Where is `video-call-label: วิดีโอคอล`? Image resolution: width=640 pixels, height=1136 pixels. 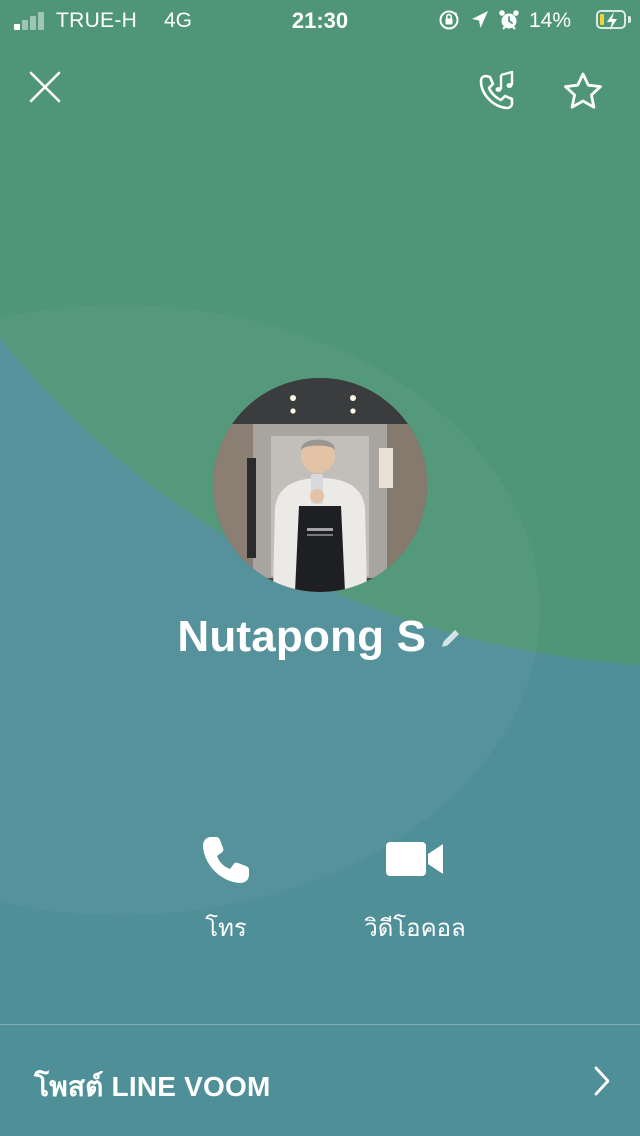 video-call-label: วิดีโอคอล is located at coordinates (415, 928).